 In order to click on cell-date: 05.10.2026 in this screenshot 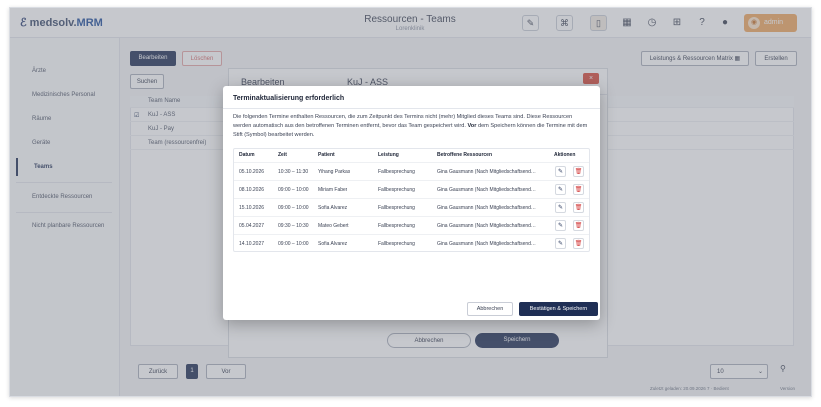, I will do `click(252, 172)`.